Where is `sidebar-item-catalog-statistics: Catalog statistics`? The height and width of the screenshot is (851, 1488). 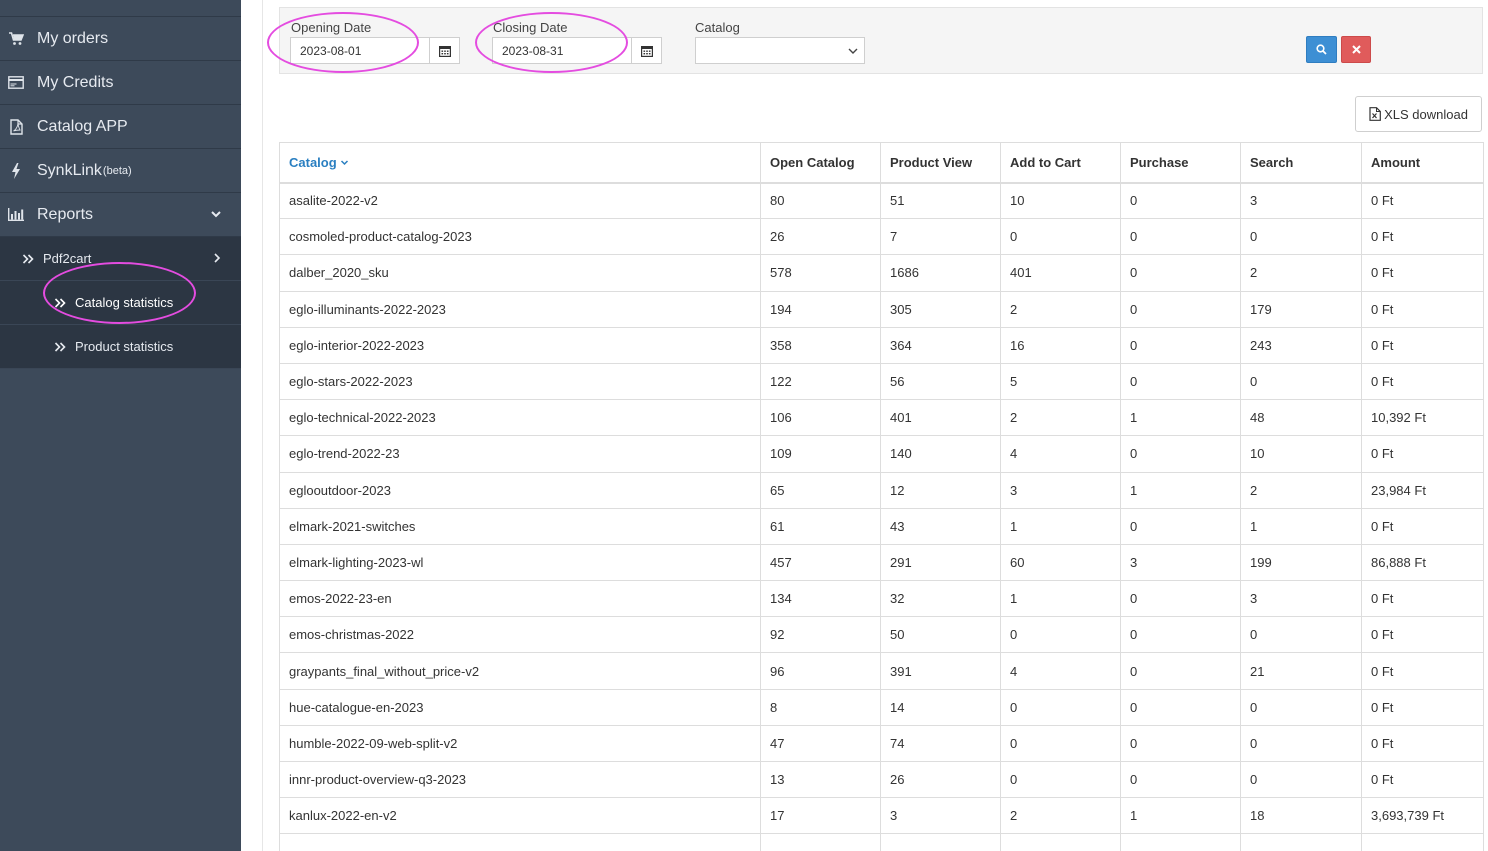 sidebar-item-catalog-statistics: Catalog statistics is located at coordinates (120, 303).